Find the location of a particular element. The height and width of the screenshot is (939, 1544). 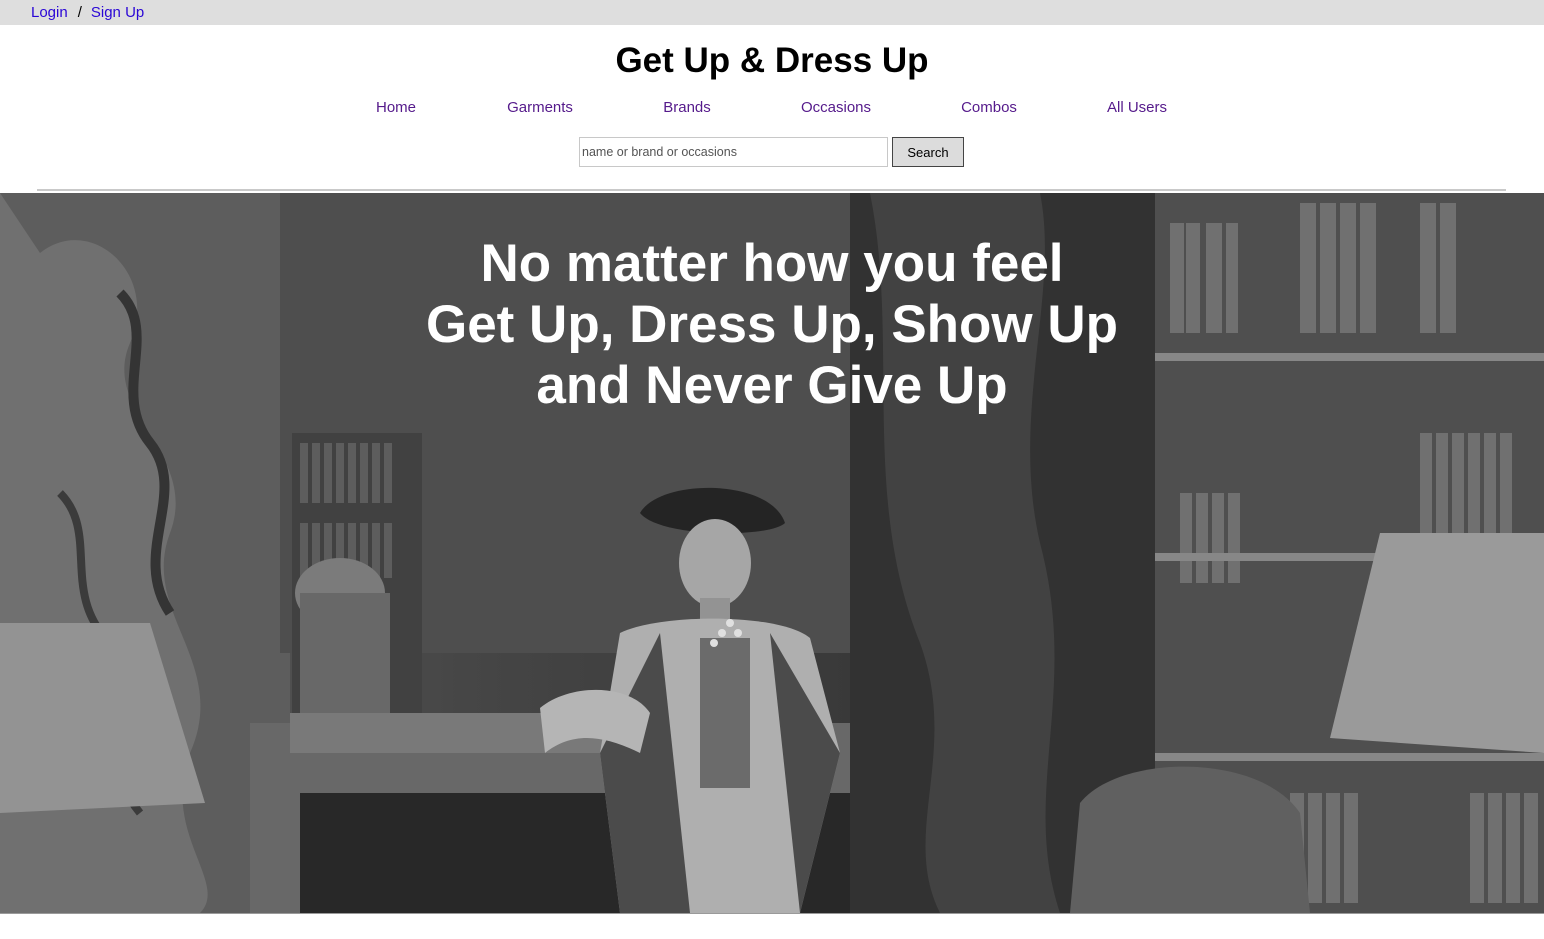

hero-quote-line-2: Get Up, Dress Up, Show Up is located at coordinates (772, 324).